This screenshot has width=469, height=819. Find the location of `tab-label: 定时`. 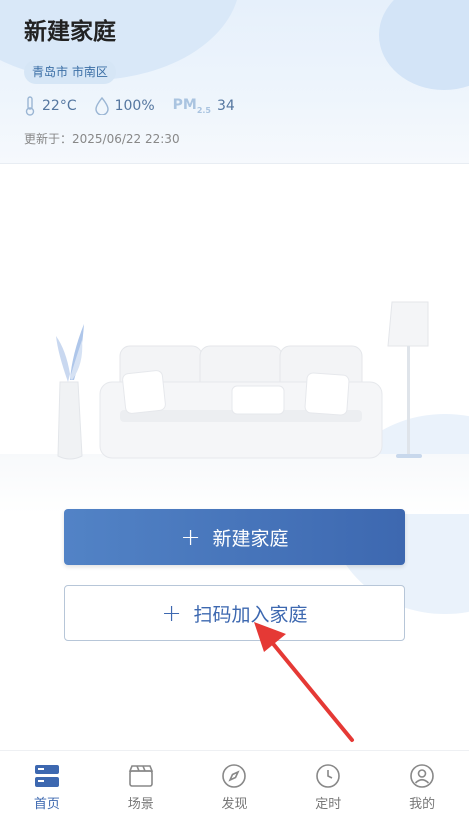

tab-label: 定时 is located at coordinates (328, 804).